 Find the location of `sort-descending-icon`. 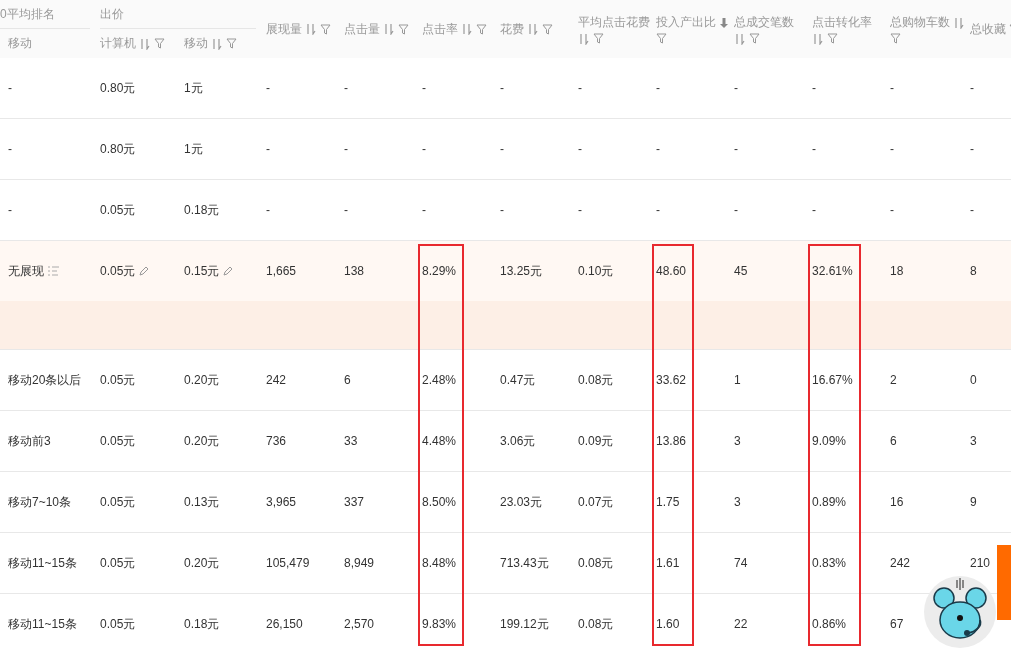

sort-descending-icon is located at coordinates (724, 22).